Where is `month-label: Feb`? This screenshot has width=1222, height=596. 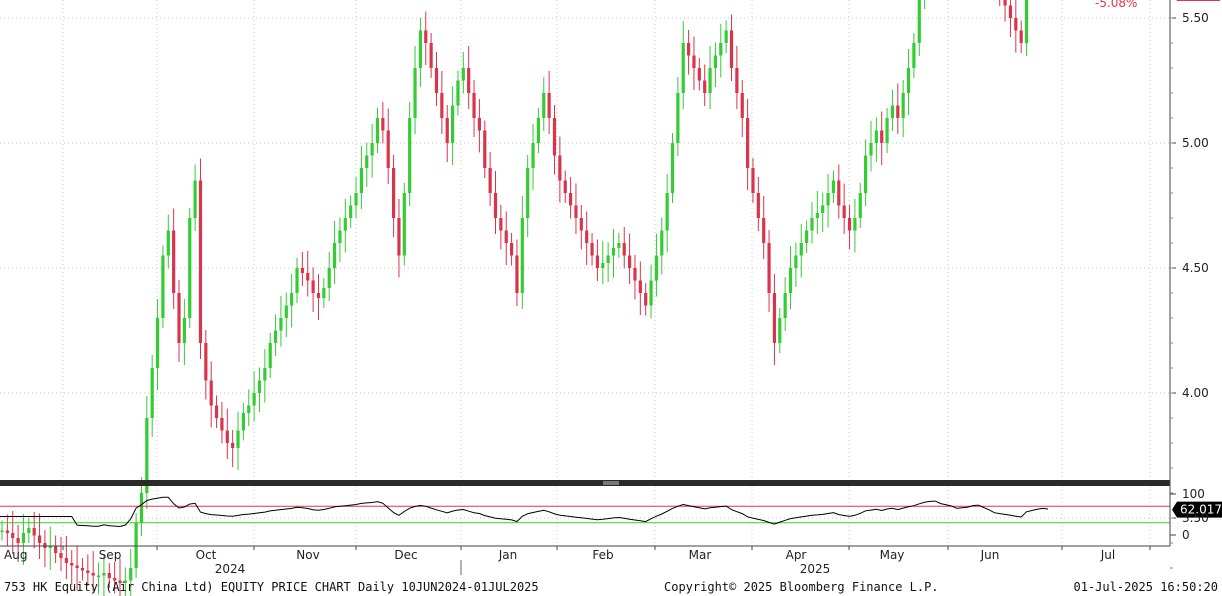
month-label: Feb is located at coordinates (602, 555).